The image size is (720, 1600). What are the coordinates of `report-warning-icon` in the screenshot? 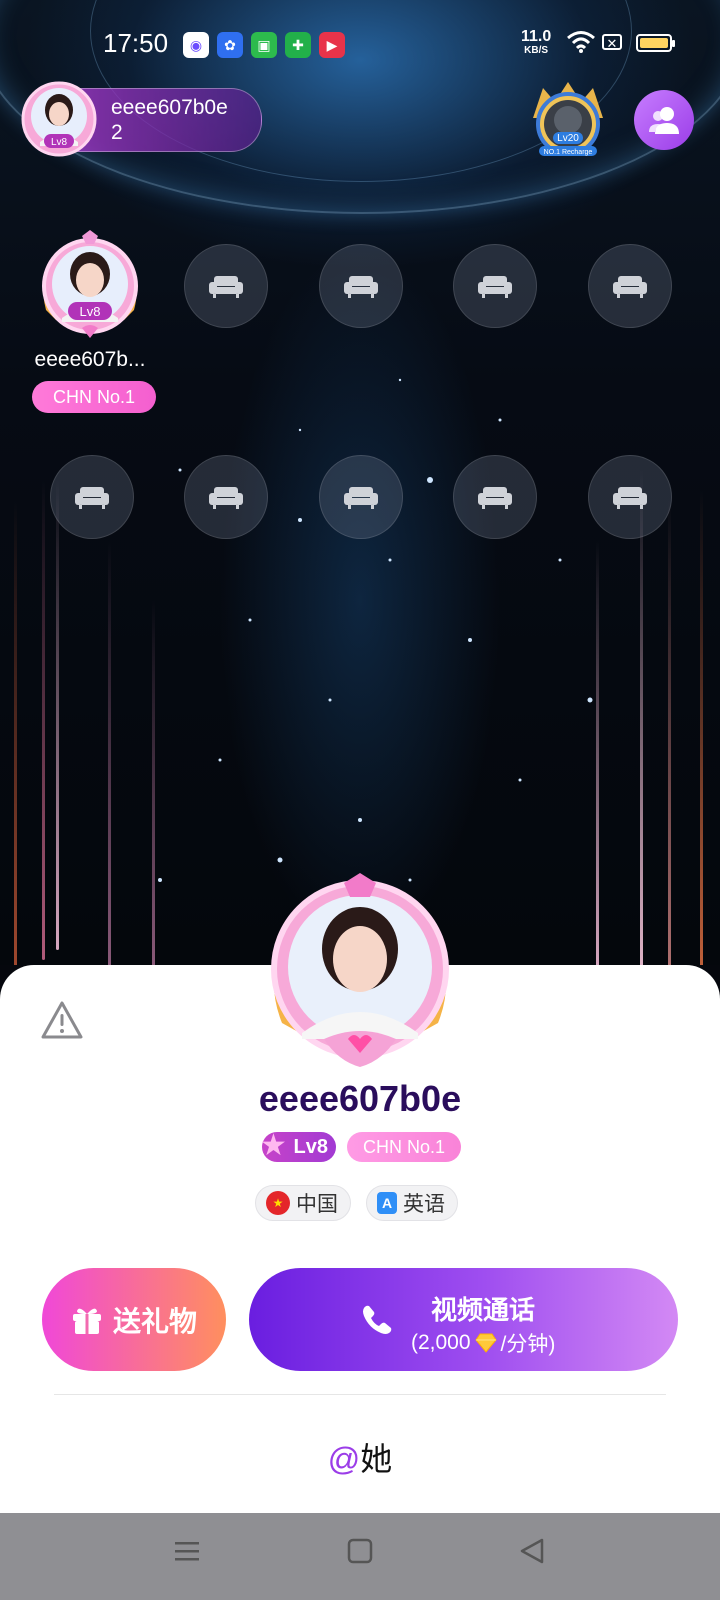 It's located at (62, 1020).